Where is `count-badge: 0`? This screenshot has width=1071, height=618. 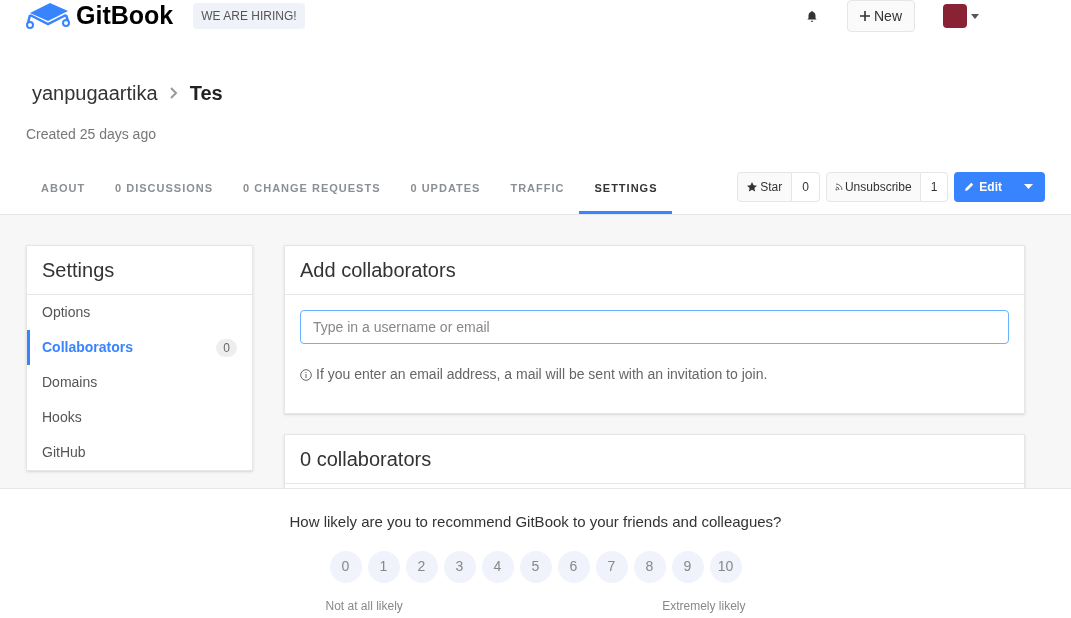
count-badge: 0 is located at coordinates (226, 347).